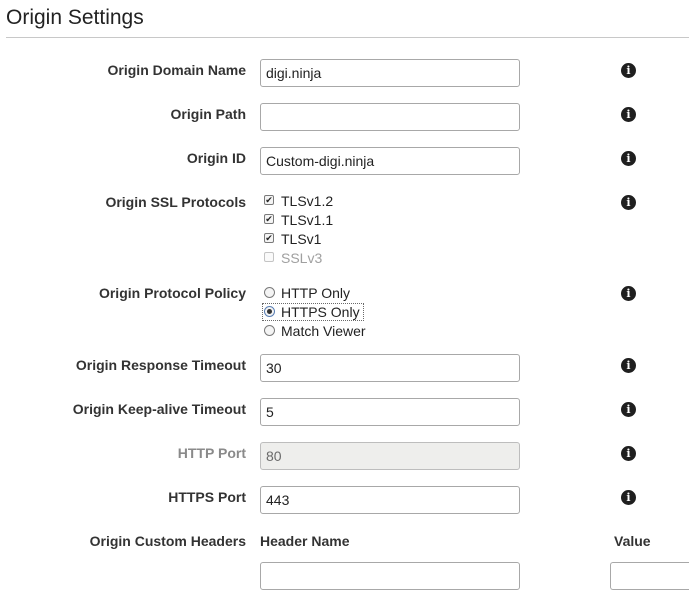 This screenshot has width=689, height=601. I want to click on origin-ssl-protocols-label: Origin SSL Protocols, so click(175, 202).